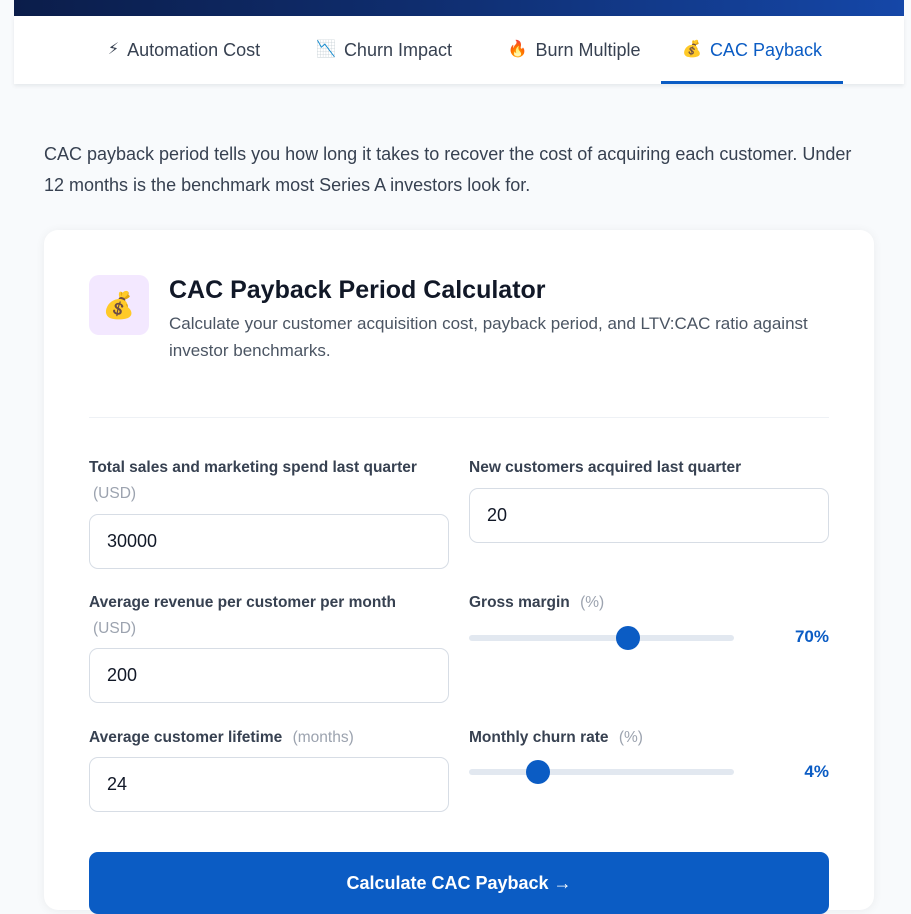 The height and width of the screenshot is (914, 911). What do you see at coordinates (269, 541) in the screenshot?
I see `sm-spend-input` at bounding box center [269, 541].